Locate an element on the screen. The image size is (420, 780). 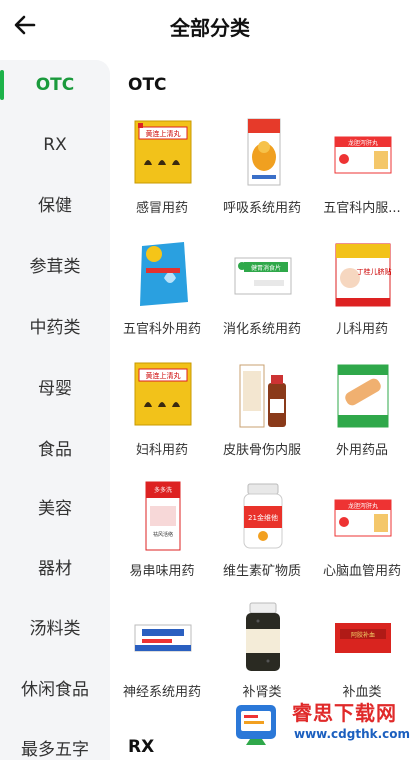
sidebar-item-label: 食品 is located at coordinates (55, 450).